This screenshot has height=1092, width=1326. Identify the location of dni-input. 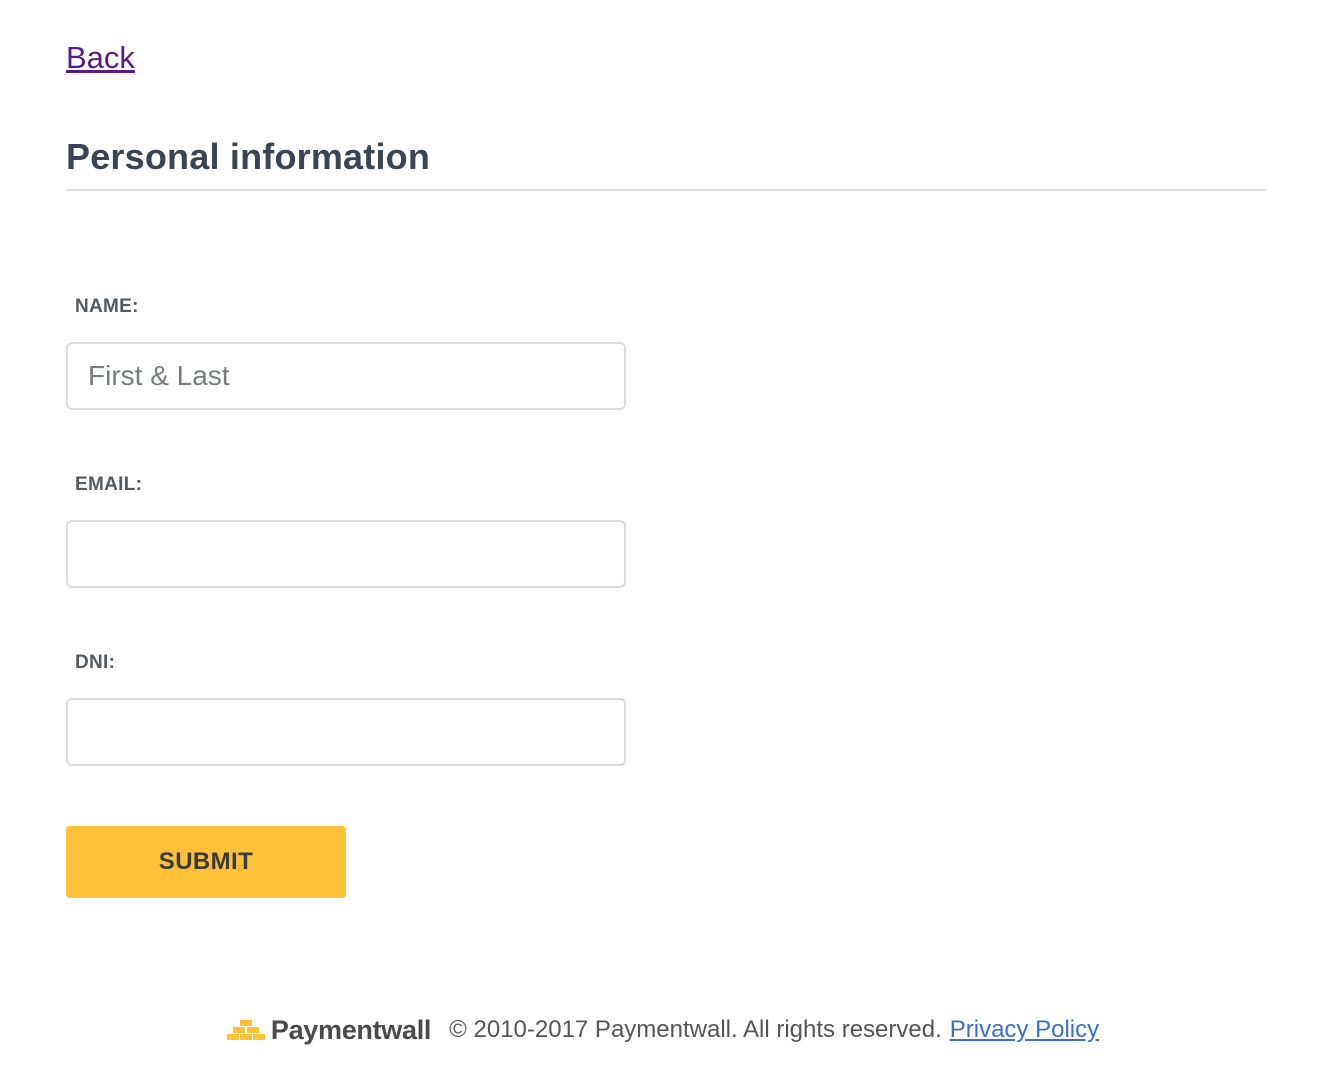
(346, 732).